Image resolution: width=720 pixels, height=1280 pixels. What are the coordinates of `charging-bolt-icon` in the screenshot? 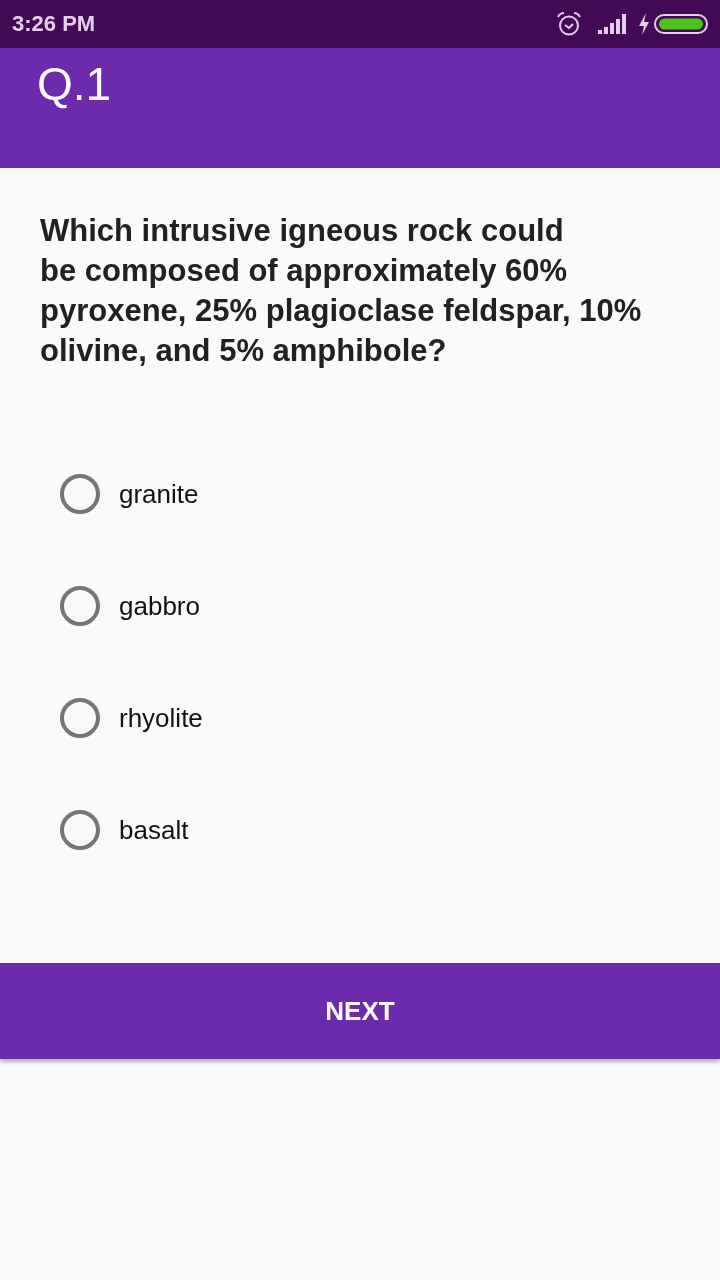 It's located at (644, 24).